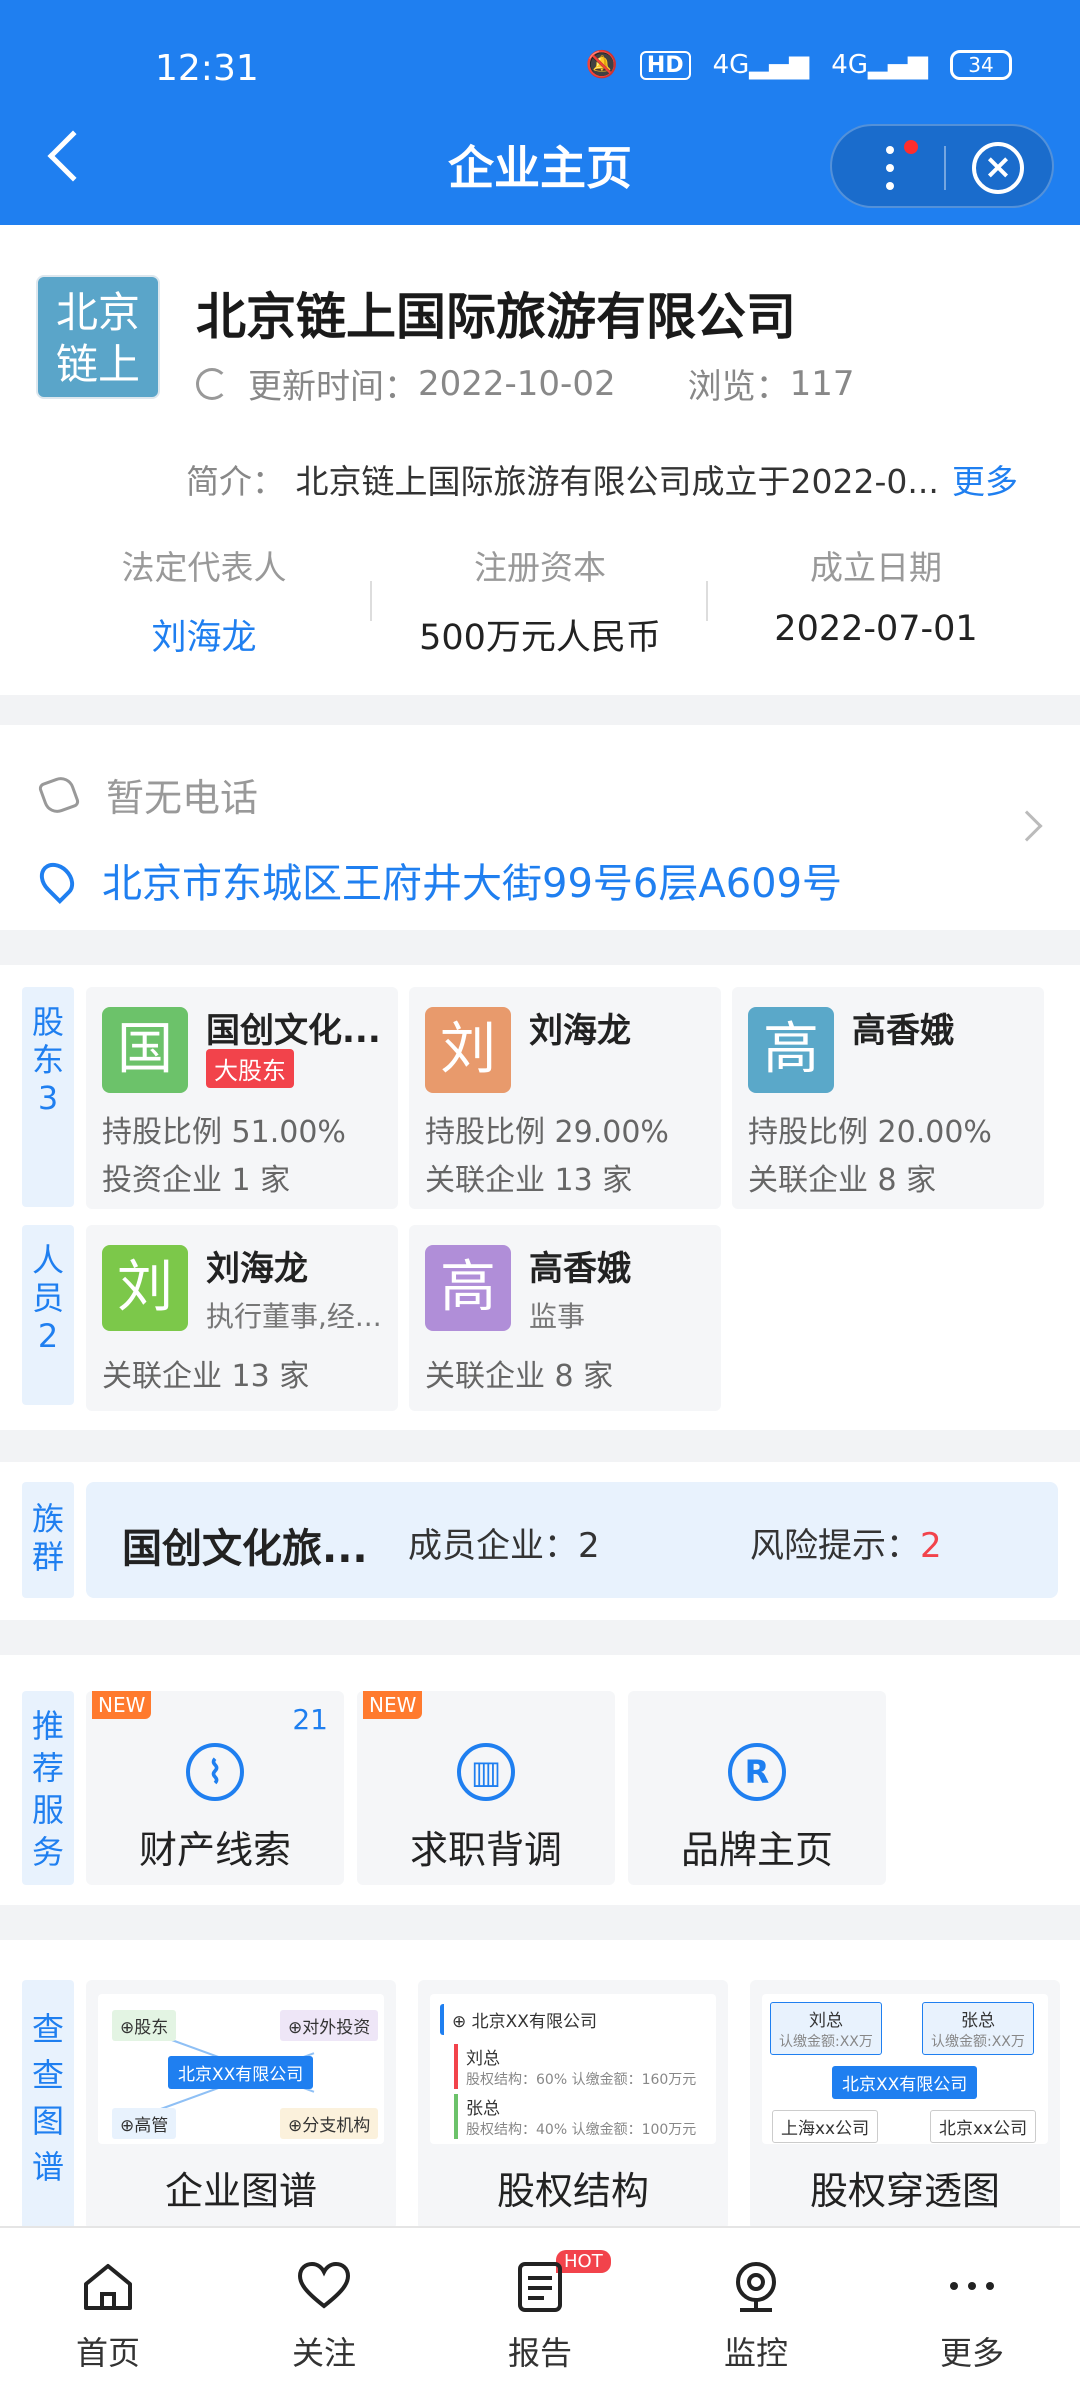 The image size is (1080, 2400). Describe the element at coordinates (98, 337) in the screenshot. I see `company-logo: 北京链上` at that location.